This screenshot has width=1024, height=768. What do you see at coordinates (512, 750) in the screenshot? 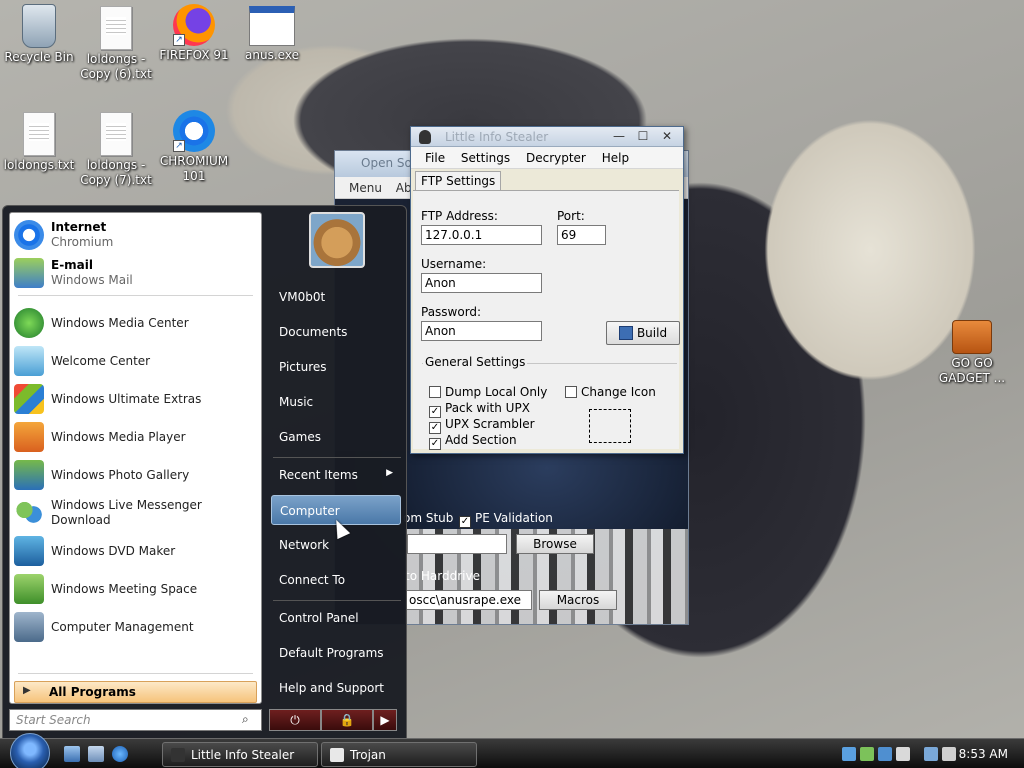
I see `taskbar: Little Info Stealer Trojan 8:53 AM` at bounding box center [512, 750].